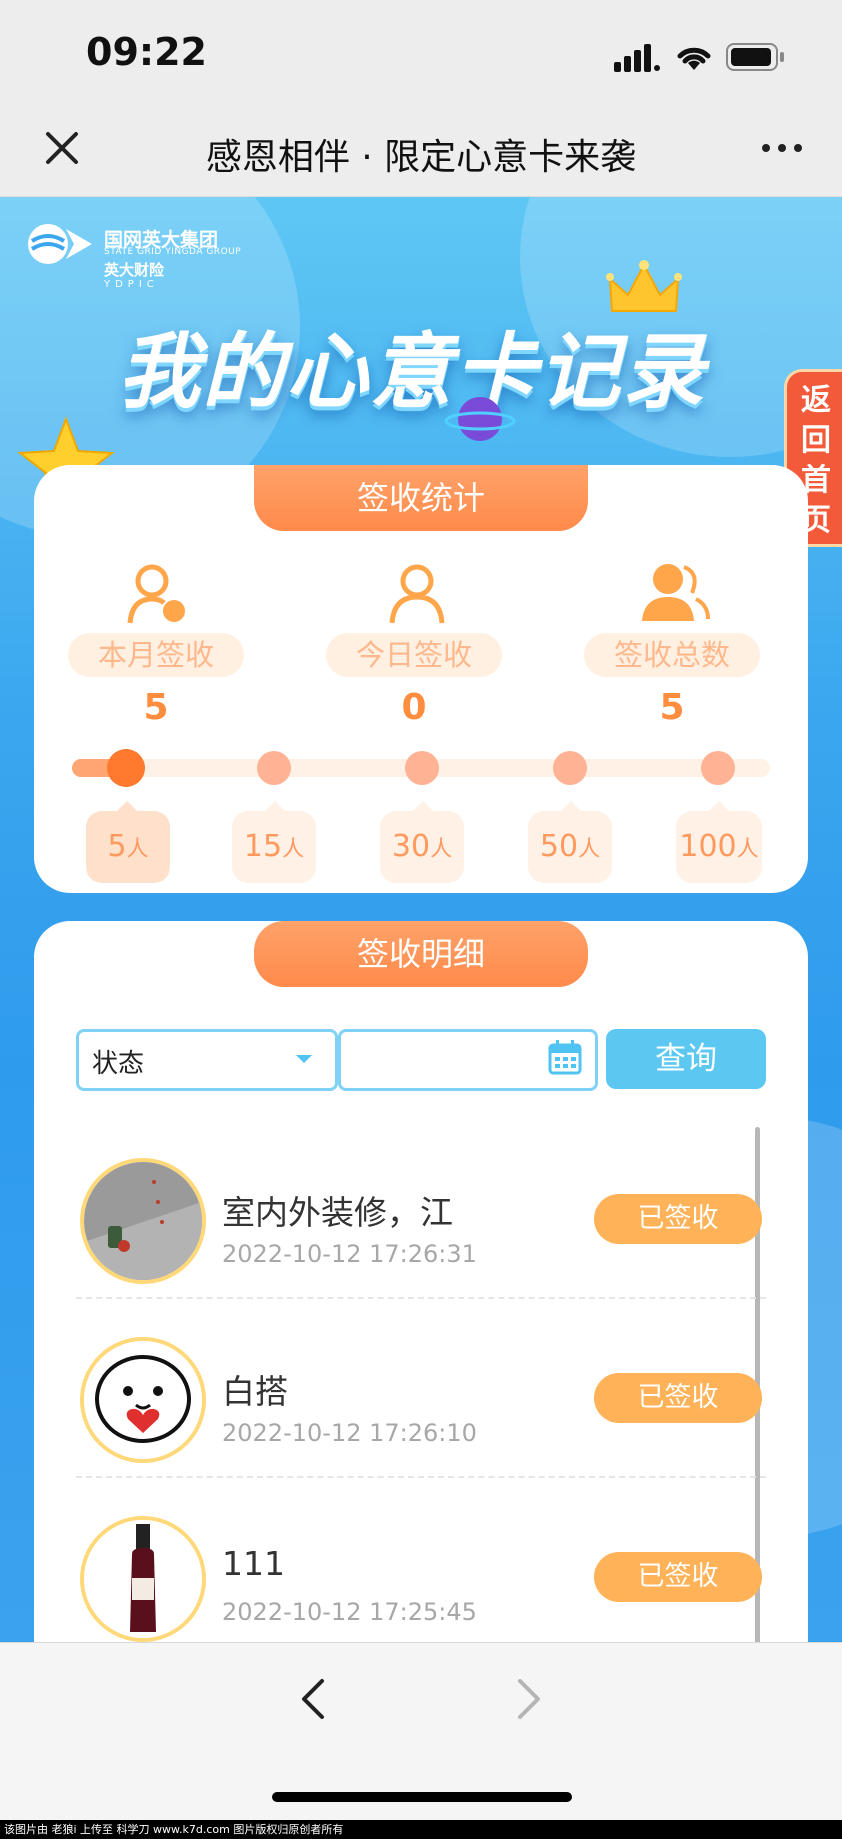  I want to click on forward-arrow-icon, so click(530, 1699).